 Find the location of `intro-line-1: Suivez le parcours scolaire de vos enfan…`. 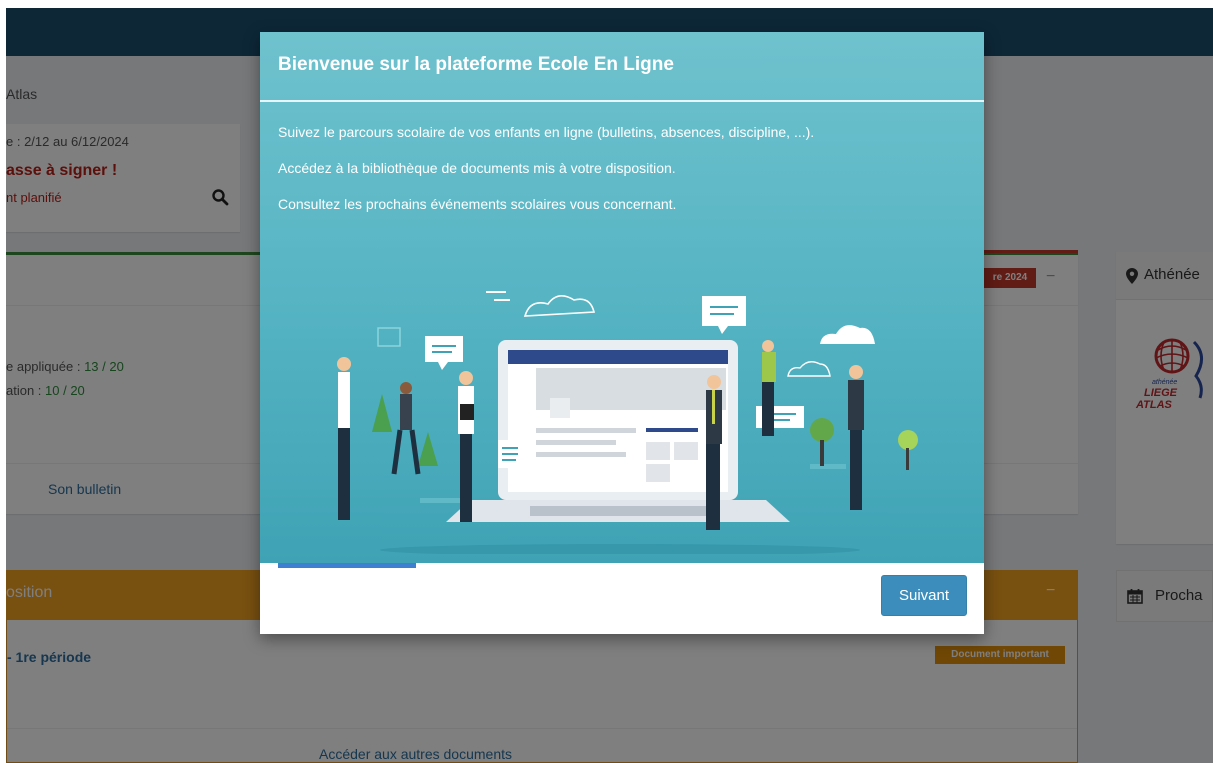

intro-line-1: Suivez le parcours scolaire de vos enfan… is located at coordinates (546, 132).